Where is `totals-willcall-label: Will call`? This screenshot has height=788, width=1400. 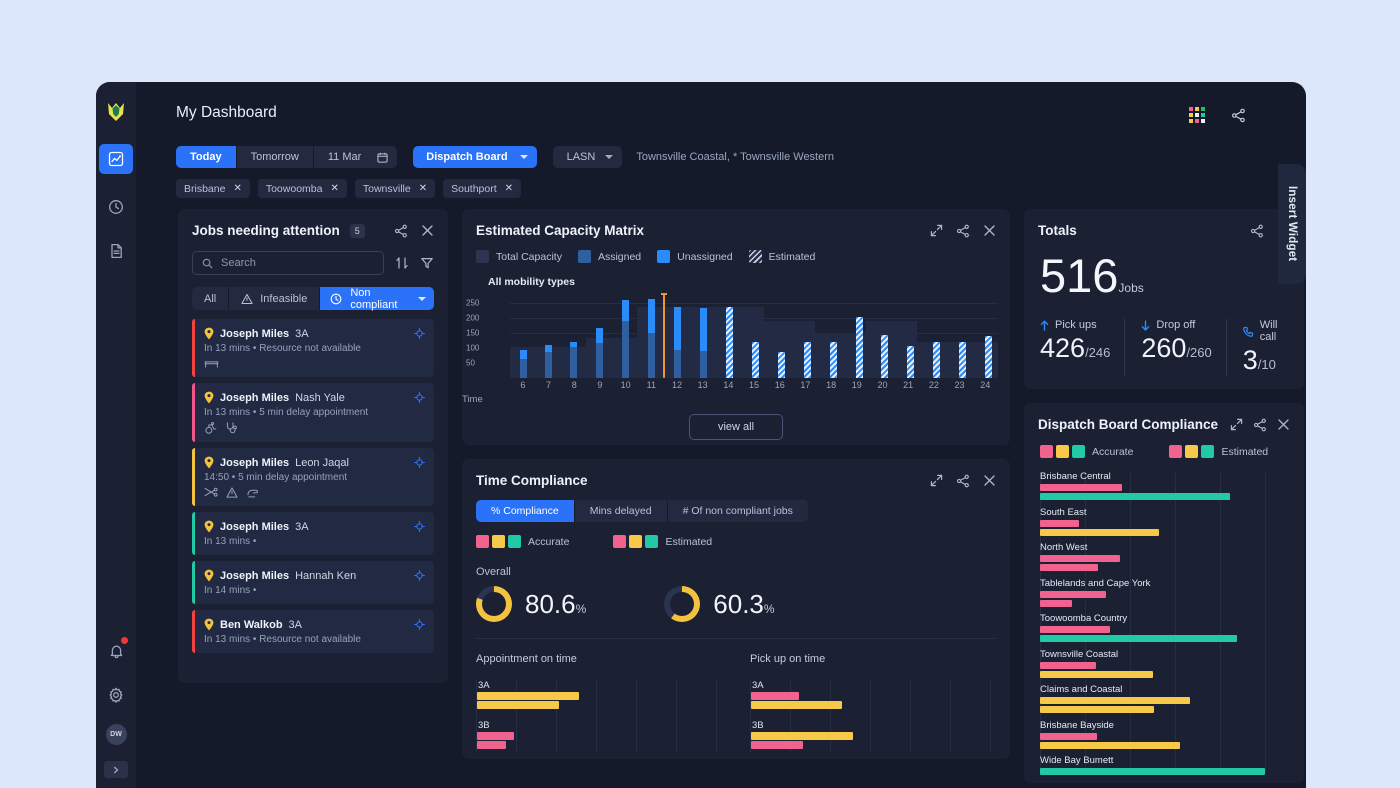 totals-willcall-label: Will call is located at coordinates (1266, 331).